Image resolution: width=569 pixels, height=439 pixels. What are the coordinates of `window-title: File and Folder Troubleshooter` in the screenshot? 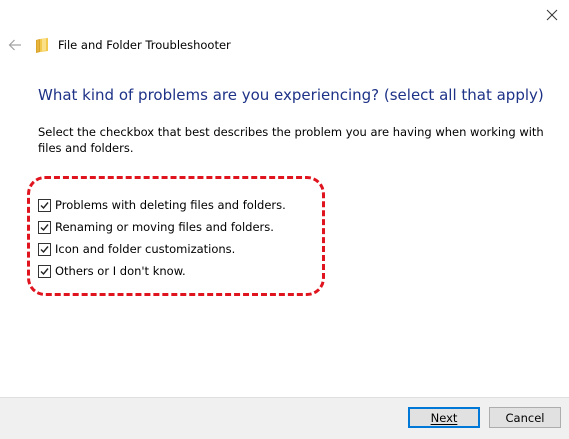 It's located at (144, 45).